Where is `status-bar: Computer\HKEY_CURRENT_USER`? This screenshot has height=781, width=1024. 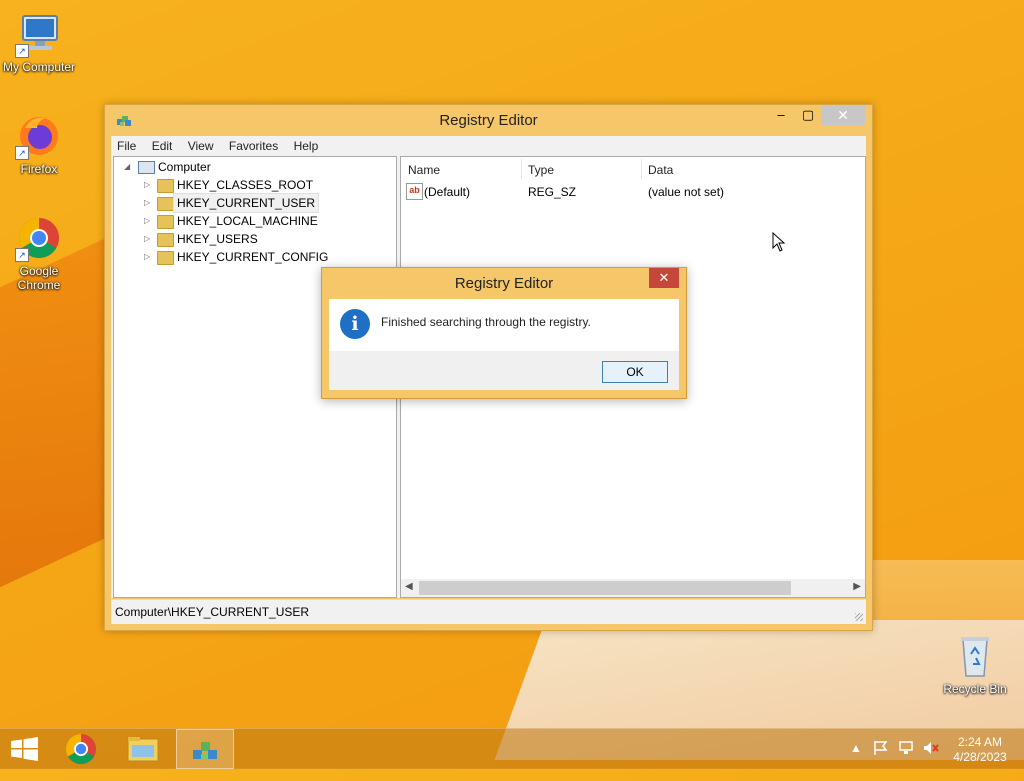
status-bar: Computer\HKEY_CURRENT_USER is located at coordinates (488, 611).